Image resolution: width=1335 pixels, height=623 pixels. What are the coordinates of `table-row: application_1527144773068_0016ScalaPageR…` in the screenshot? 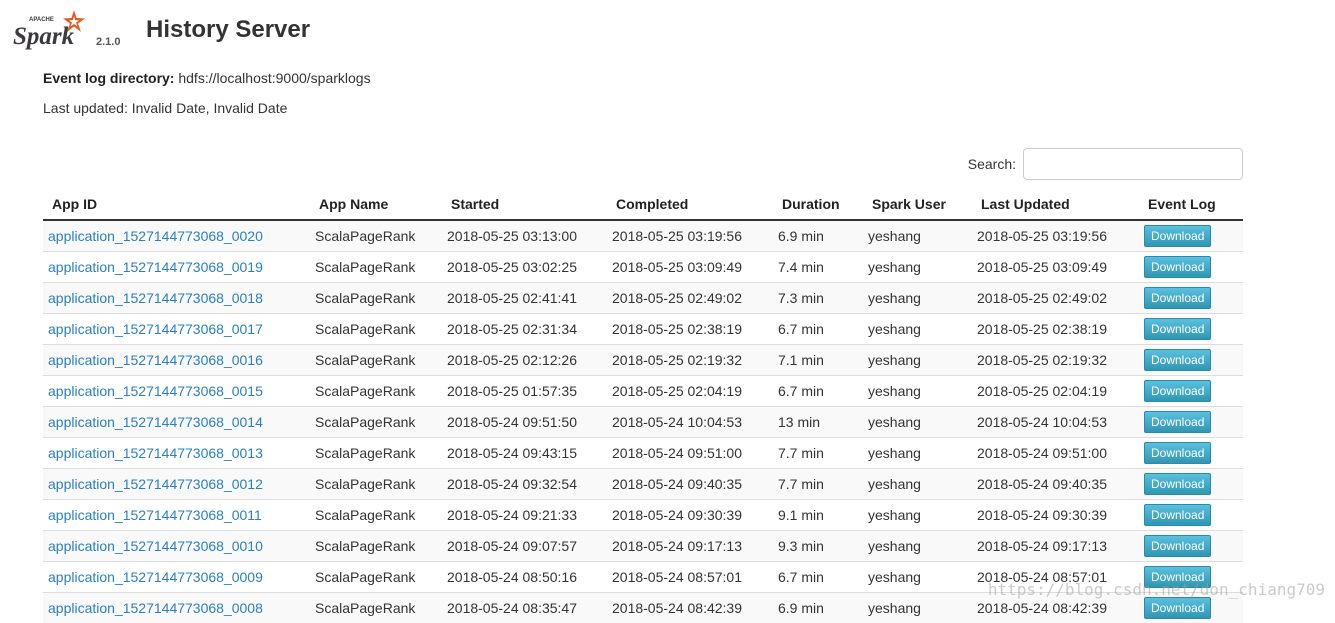 It's located at (643, 360).